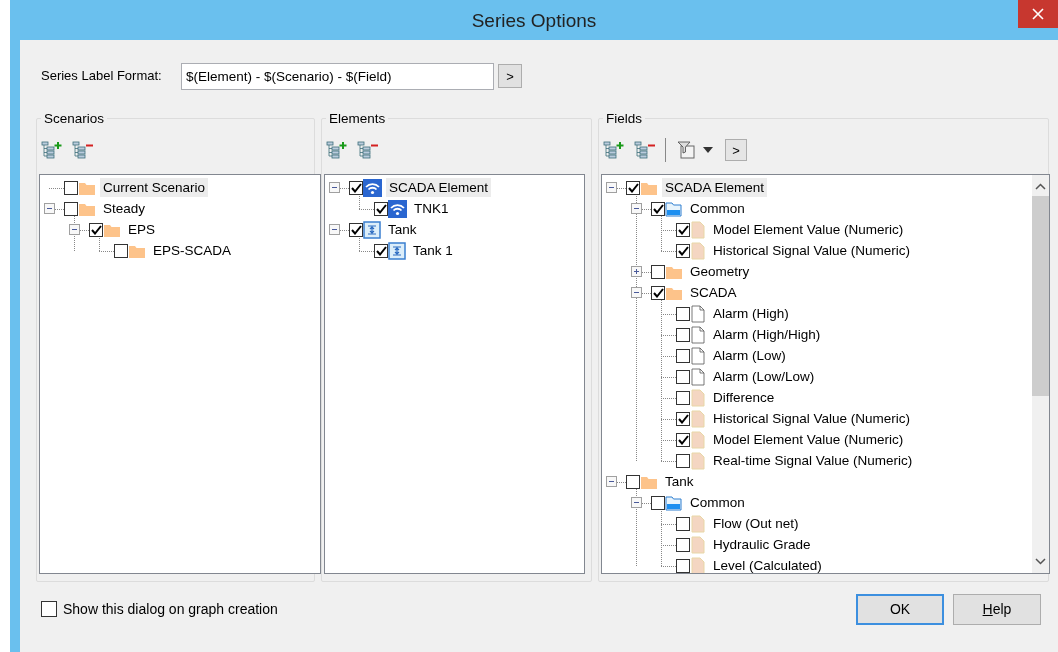  Describe the element at coordinates (900, 609) in the screenshot. I see `dialog-button: OK` at that location.